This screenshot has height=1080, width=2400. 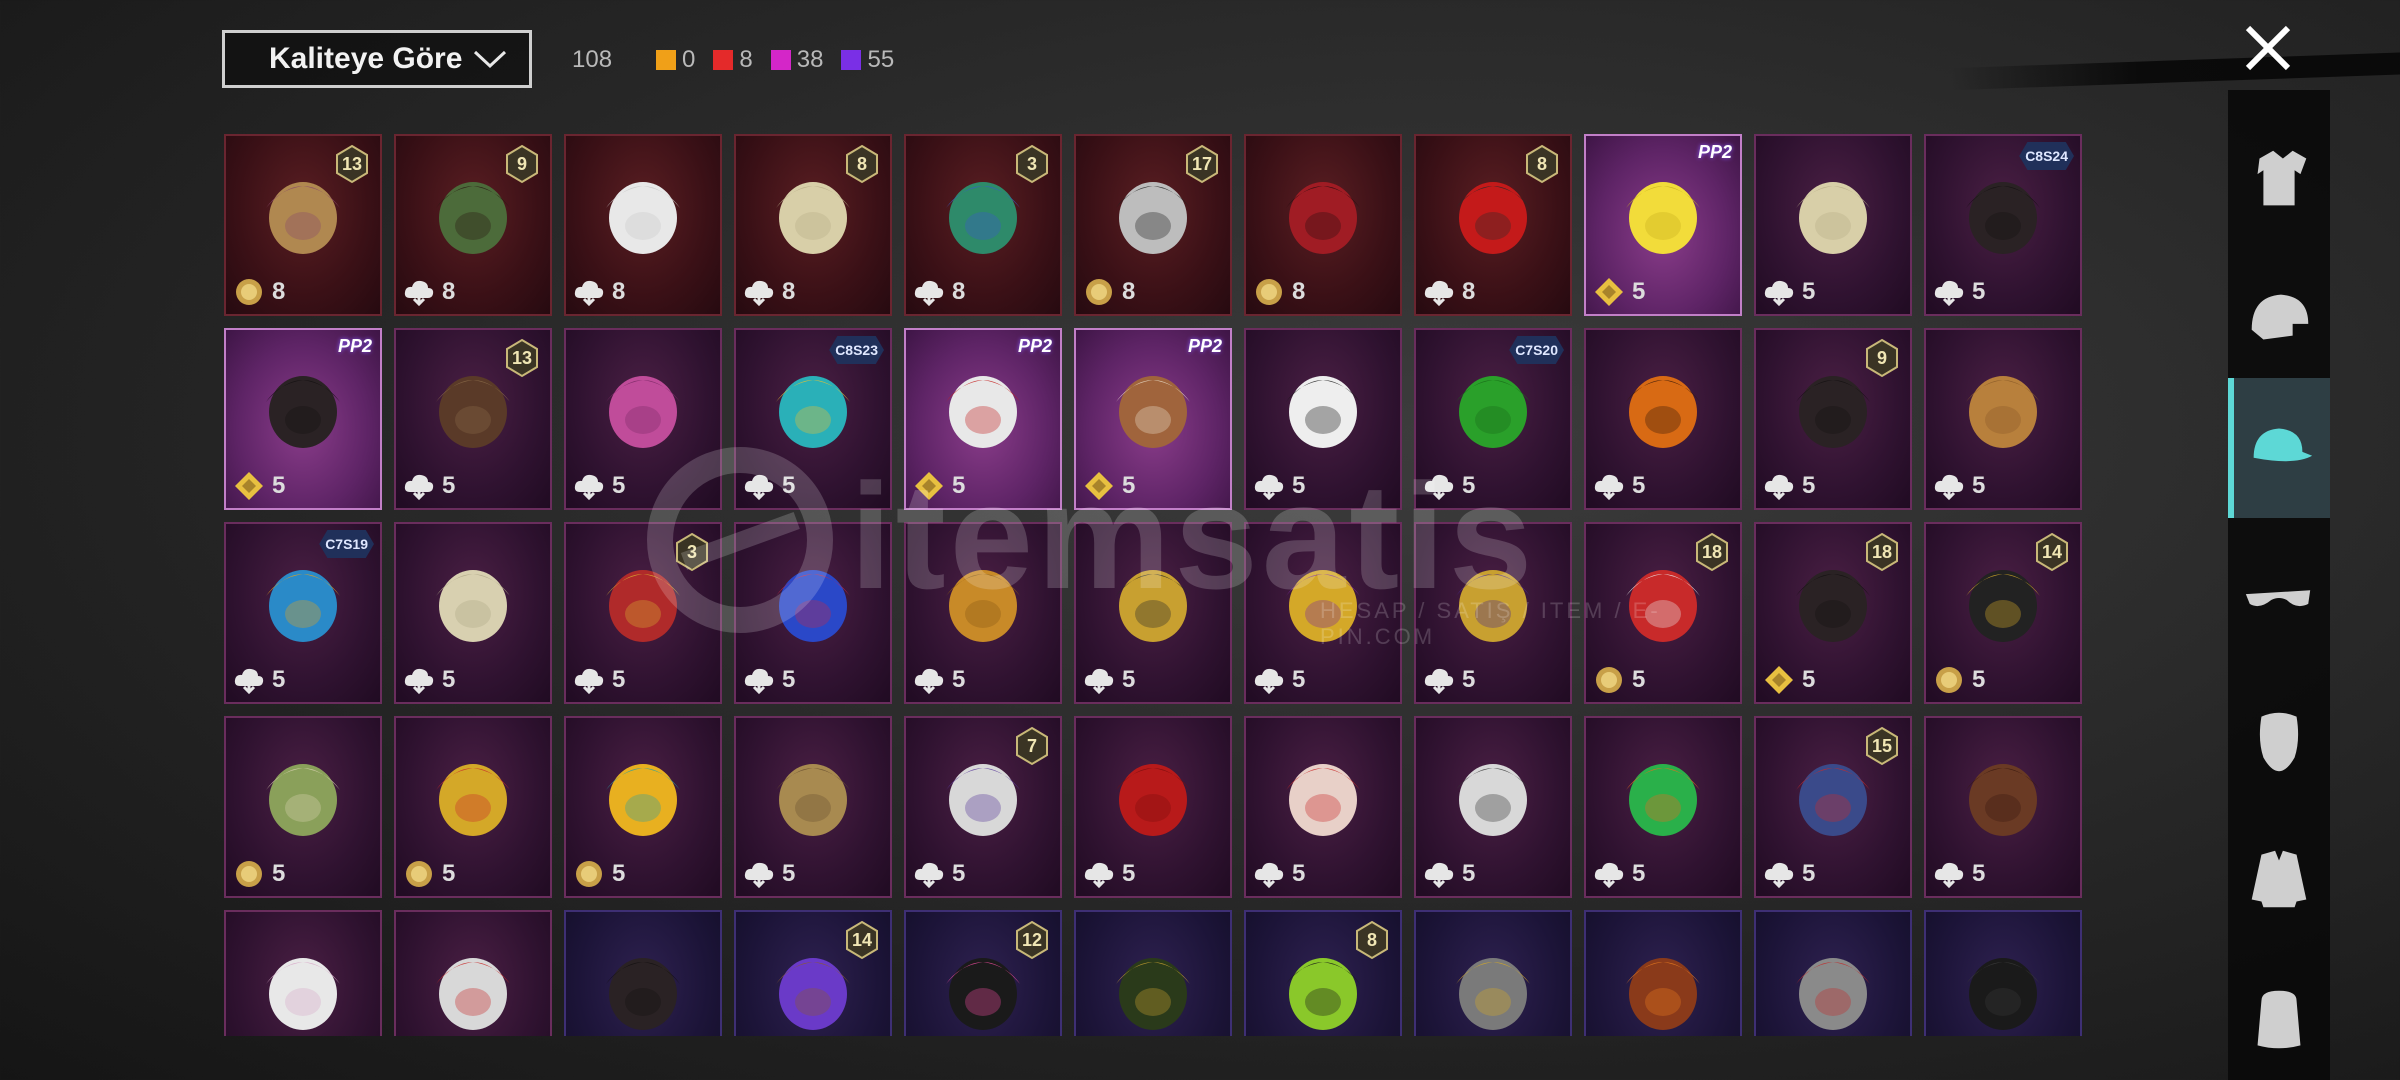 What do you see at coordinates (303, 225) in the screenshot?
I see `item-tile: 13 8` at bounding box center [303, 225].